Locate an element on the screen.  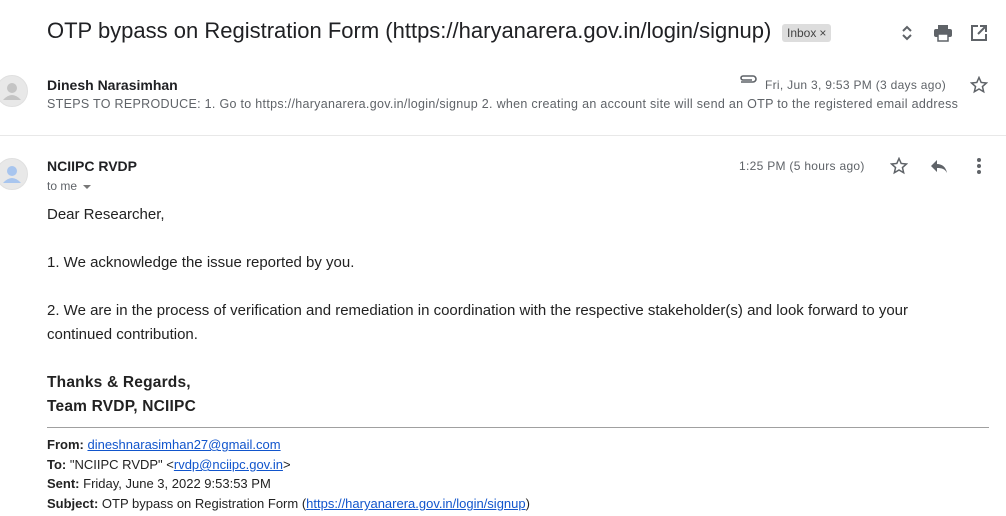
divider is located at coordinates (503, 135).